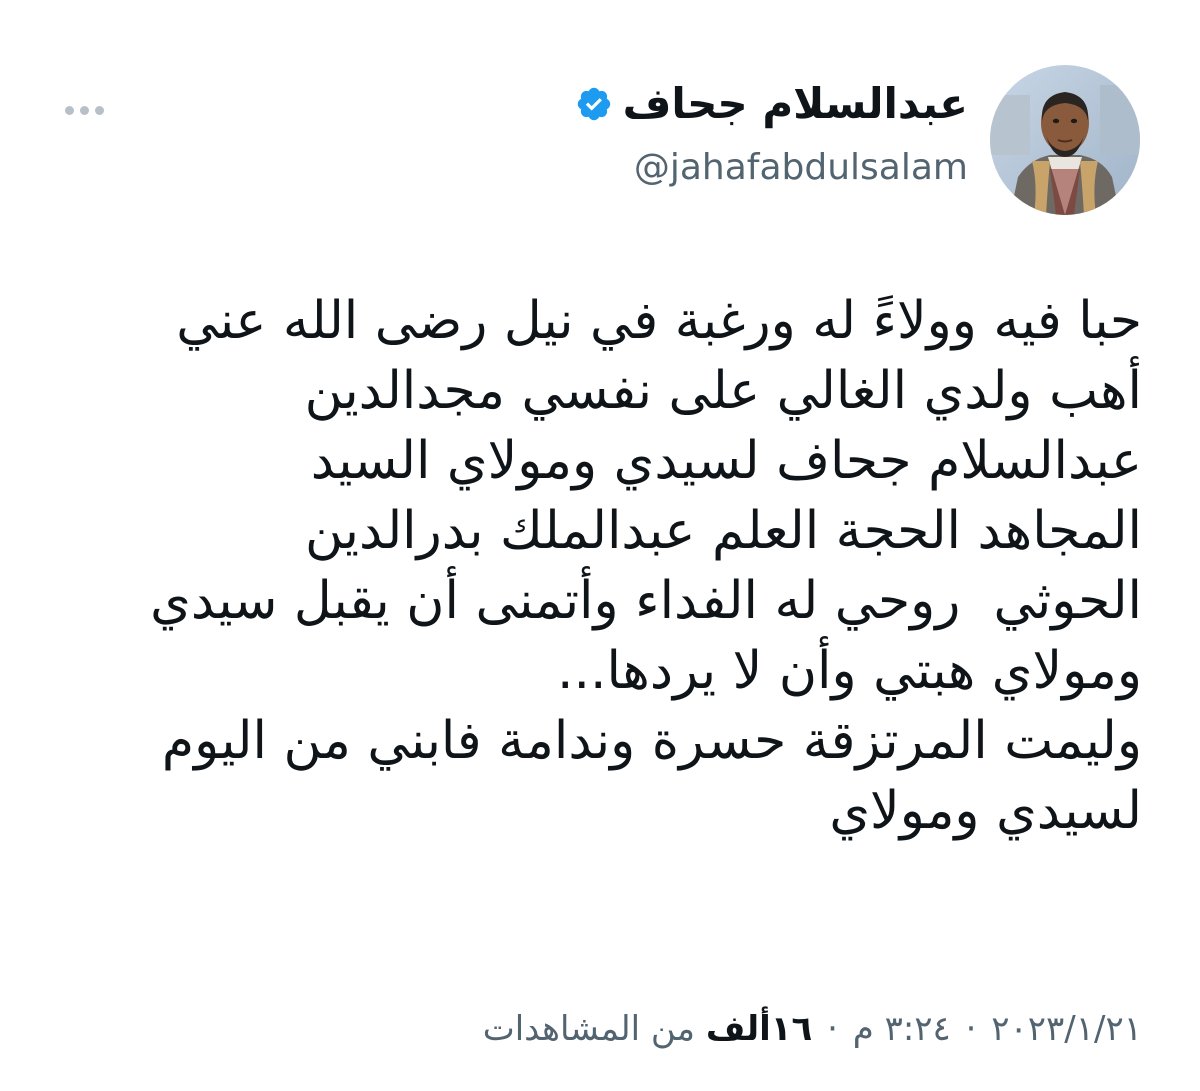 The image size is (1200, 1091). I want to click on author-display-name: عبدالسلام جحاف, so click(795, 104).